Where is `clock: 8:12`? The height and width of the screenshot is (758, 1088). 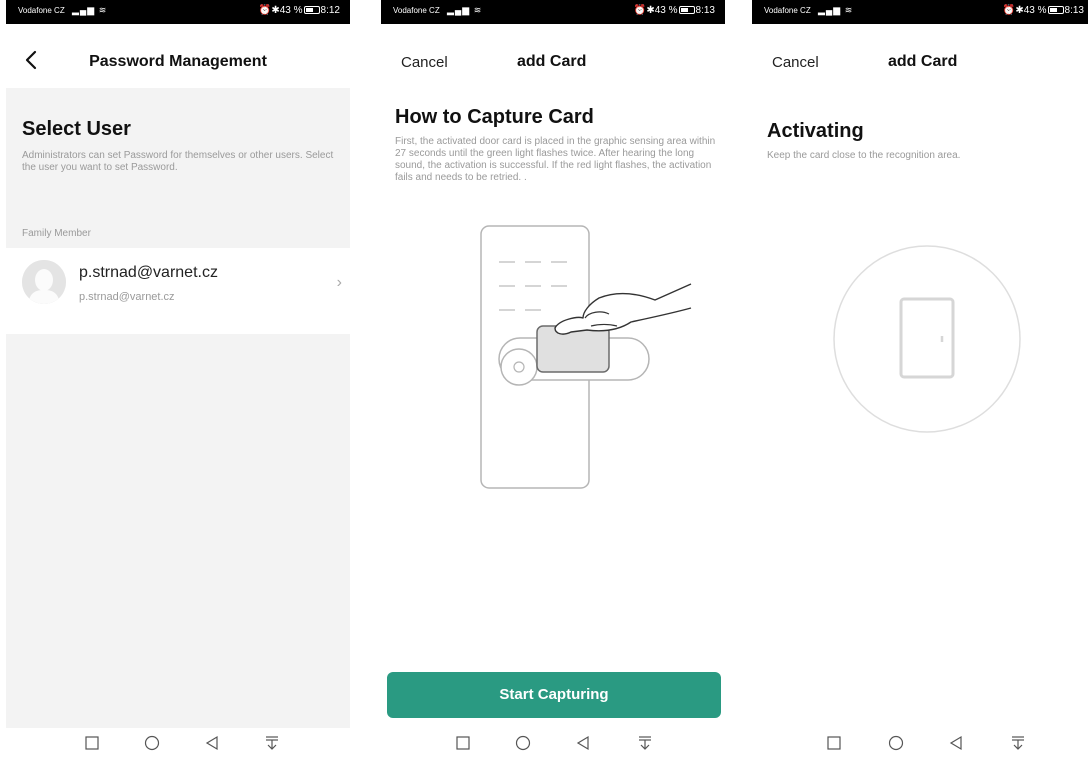
clock: 8:12 is located at coordinates (330, 10).